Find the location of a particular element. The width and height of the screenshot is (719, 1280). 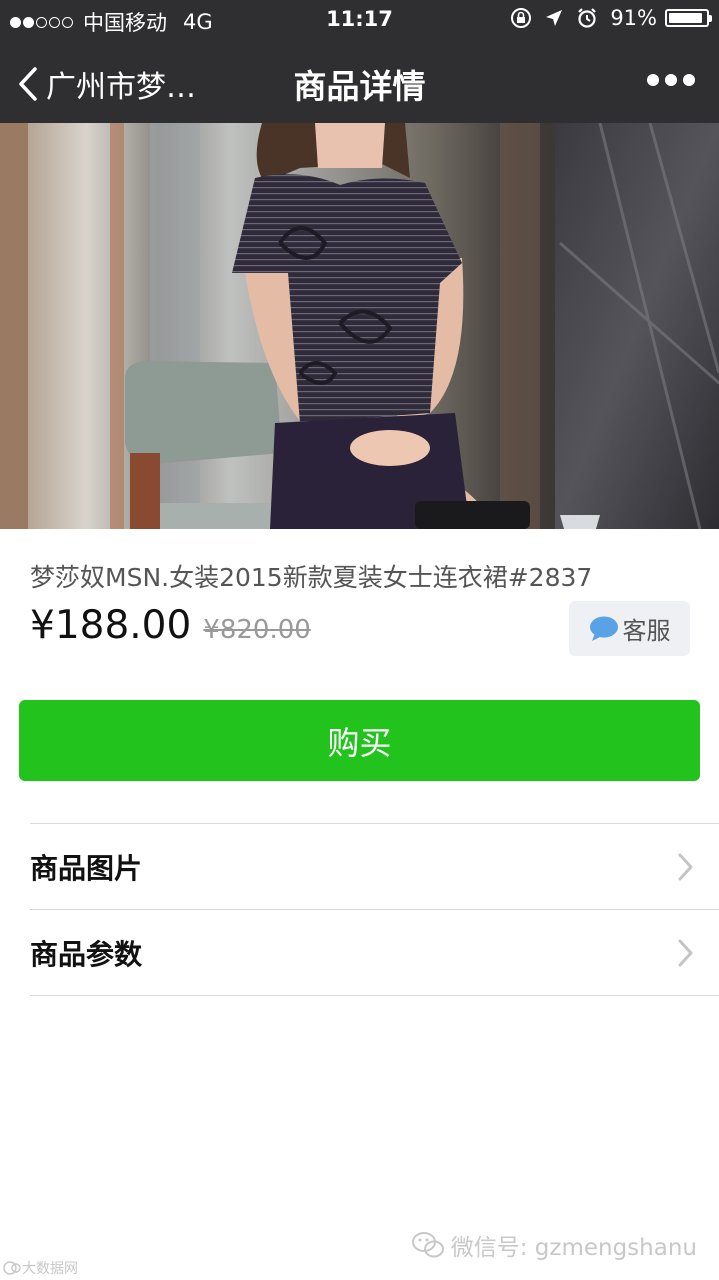

corner-watermark: 大数据网 is located at coordinates (40, 1268).